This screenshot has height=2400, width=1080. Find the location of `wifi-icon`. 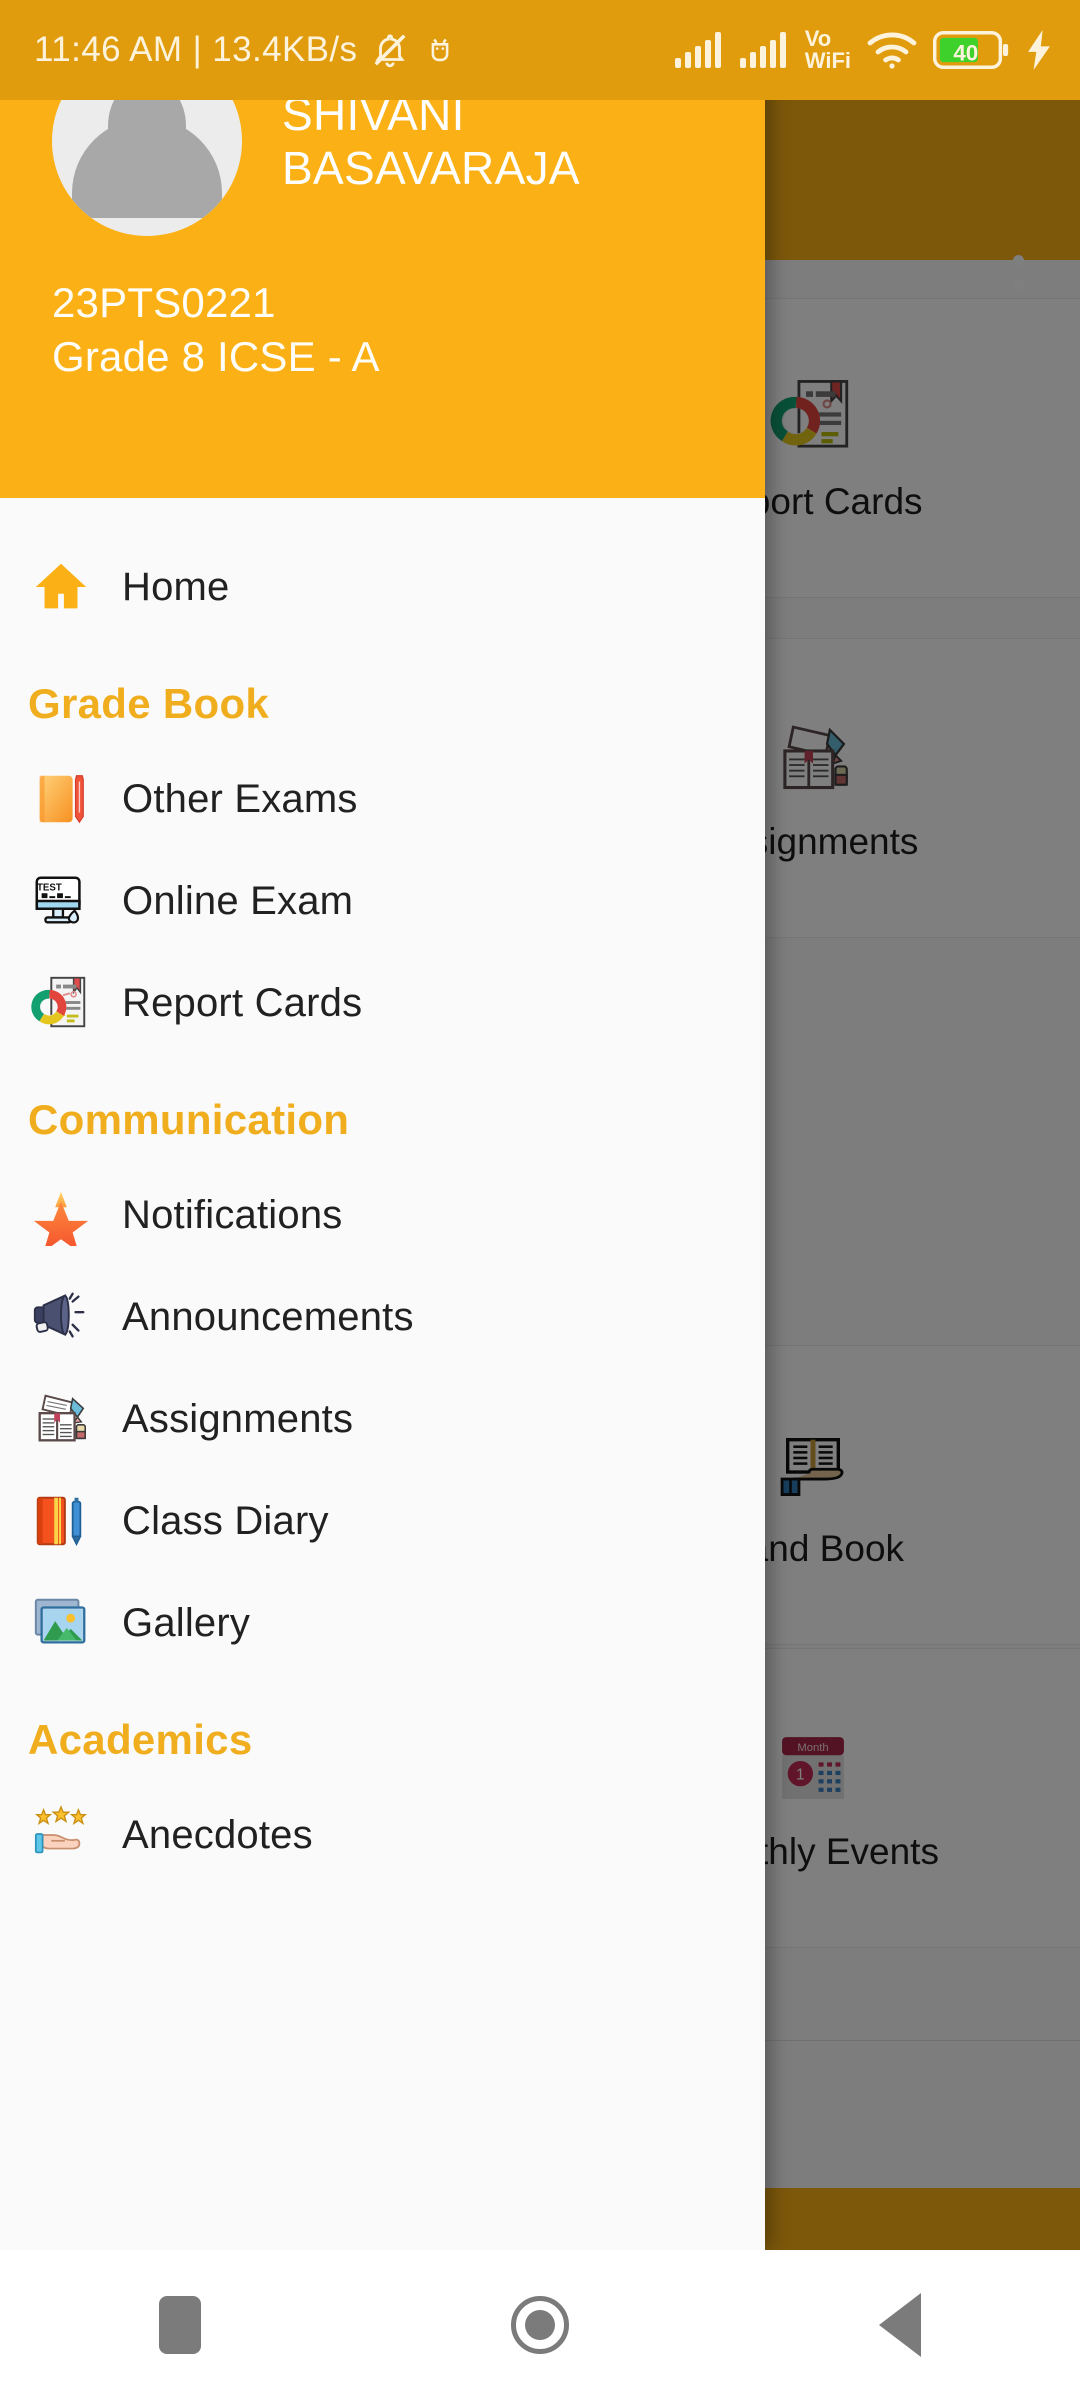

wifi-icon is located at coordinates (892, 50).